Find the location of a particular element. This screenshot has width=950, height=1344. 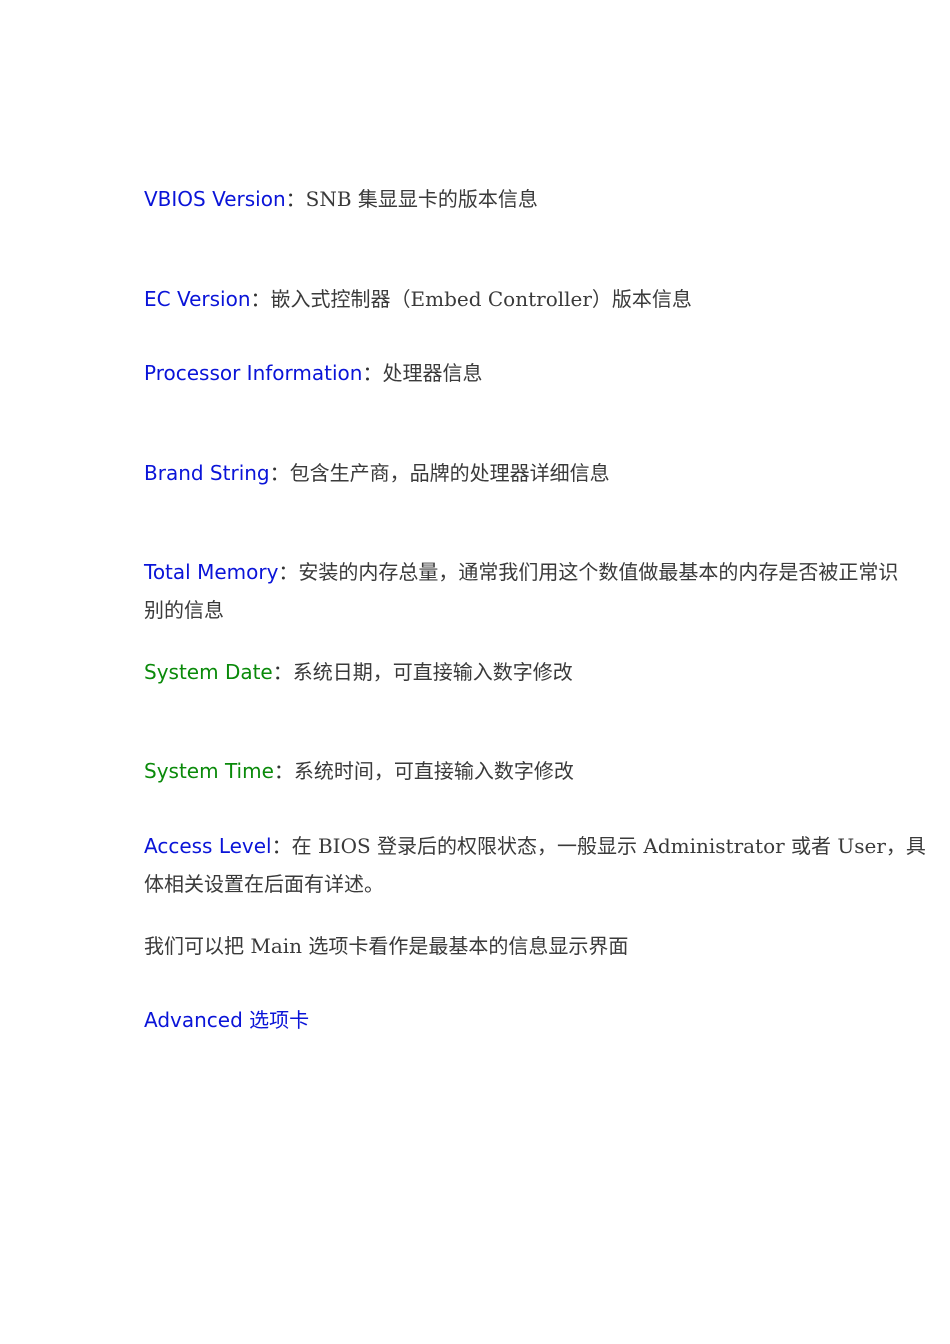

section-heading-advanced: Advanced 选项卡 is located at coordinates (227, 1020).